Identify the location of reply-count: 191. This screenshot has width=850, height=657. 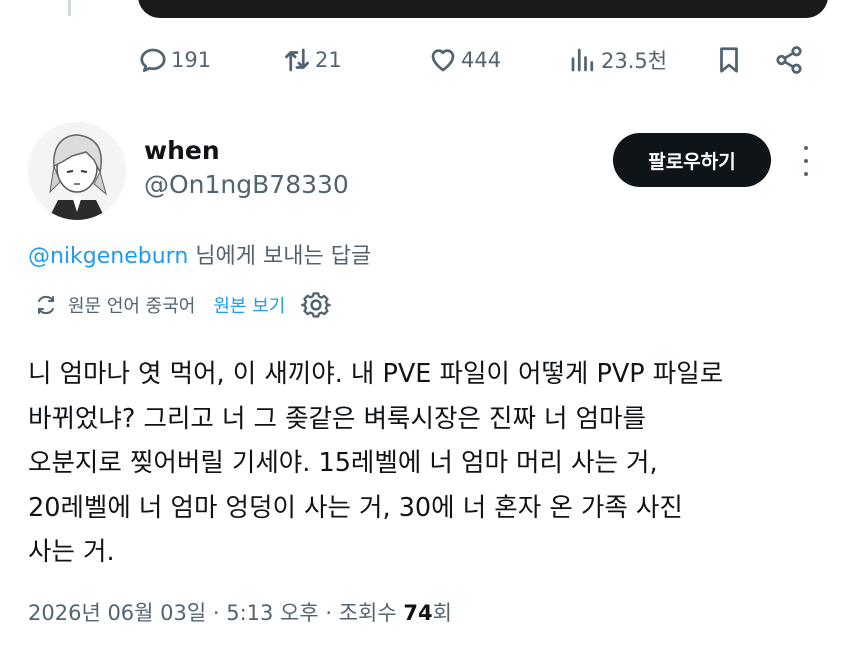
(191, 60).